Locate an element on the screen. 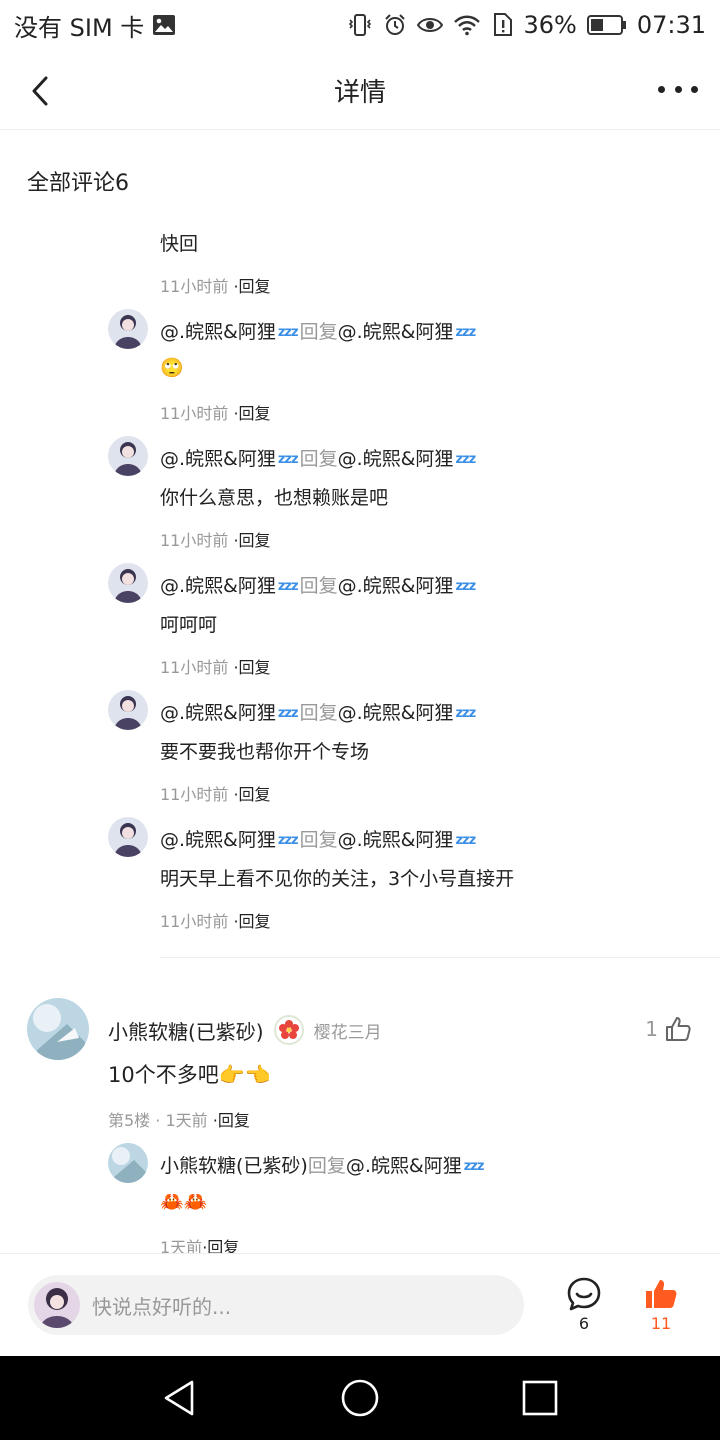  comment-time: 1天前 is located at coordinates (186, 1120).